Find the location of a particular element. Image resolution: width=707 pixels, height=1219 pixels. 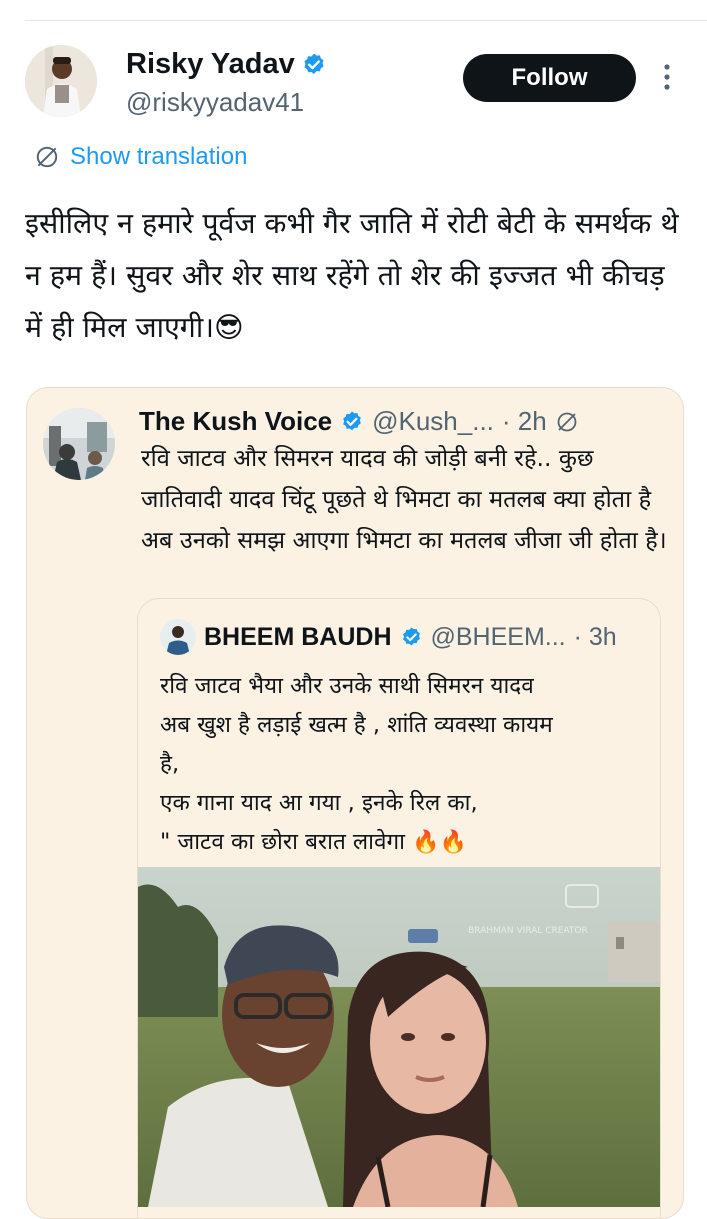

author-avatar is located at coordinates (61, 81).